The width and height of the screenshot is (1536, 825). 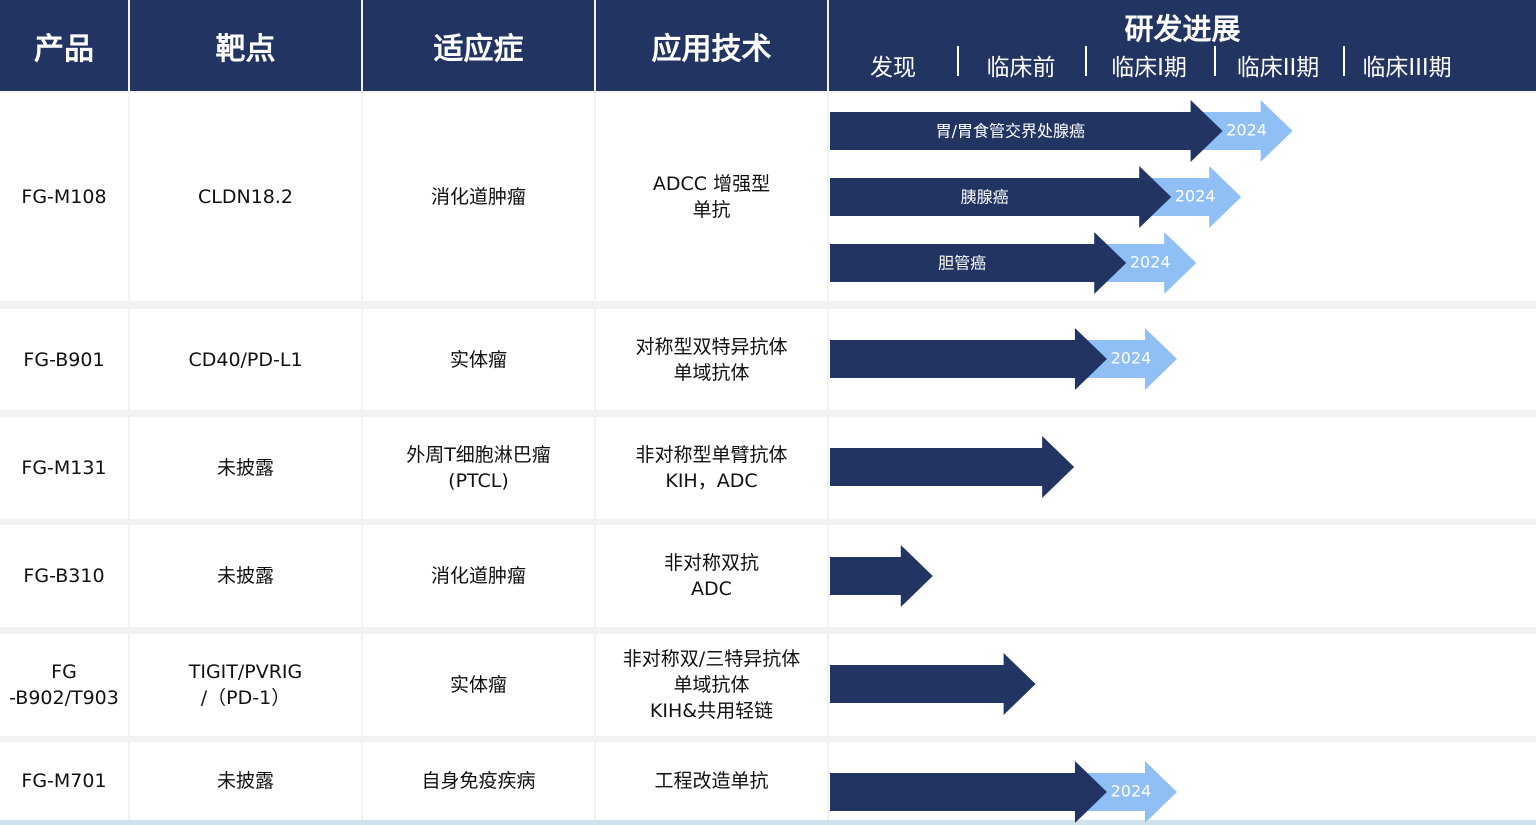 What do you see at coordinates (1010, 131) in the screenshot?
I see `indication-bar-label: 胃/胃食管交界处腺癌` at bounding box center [1010, 131].